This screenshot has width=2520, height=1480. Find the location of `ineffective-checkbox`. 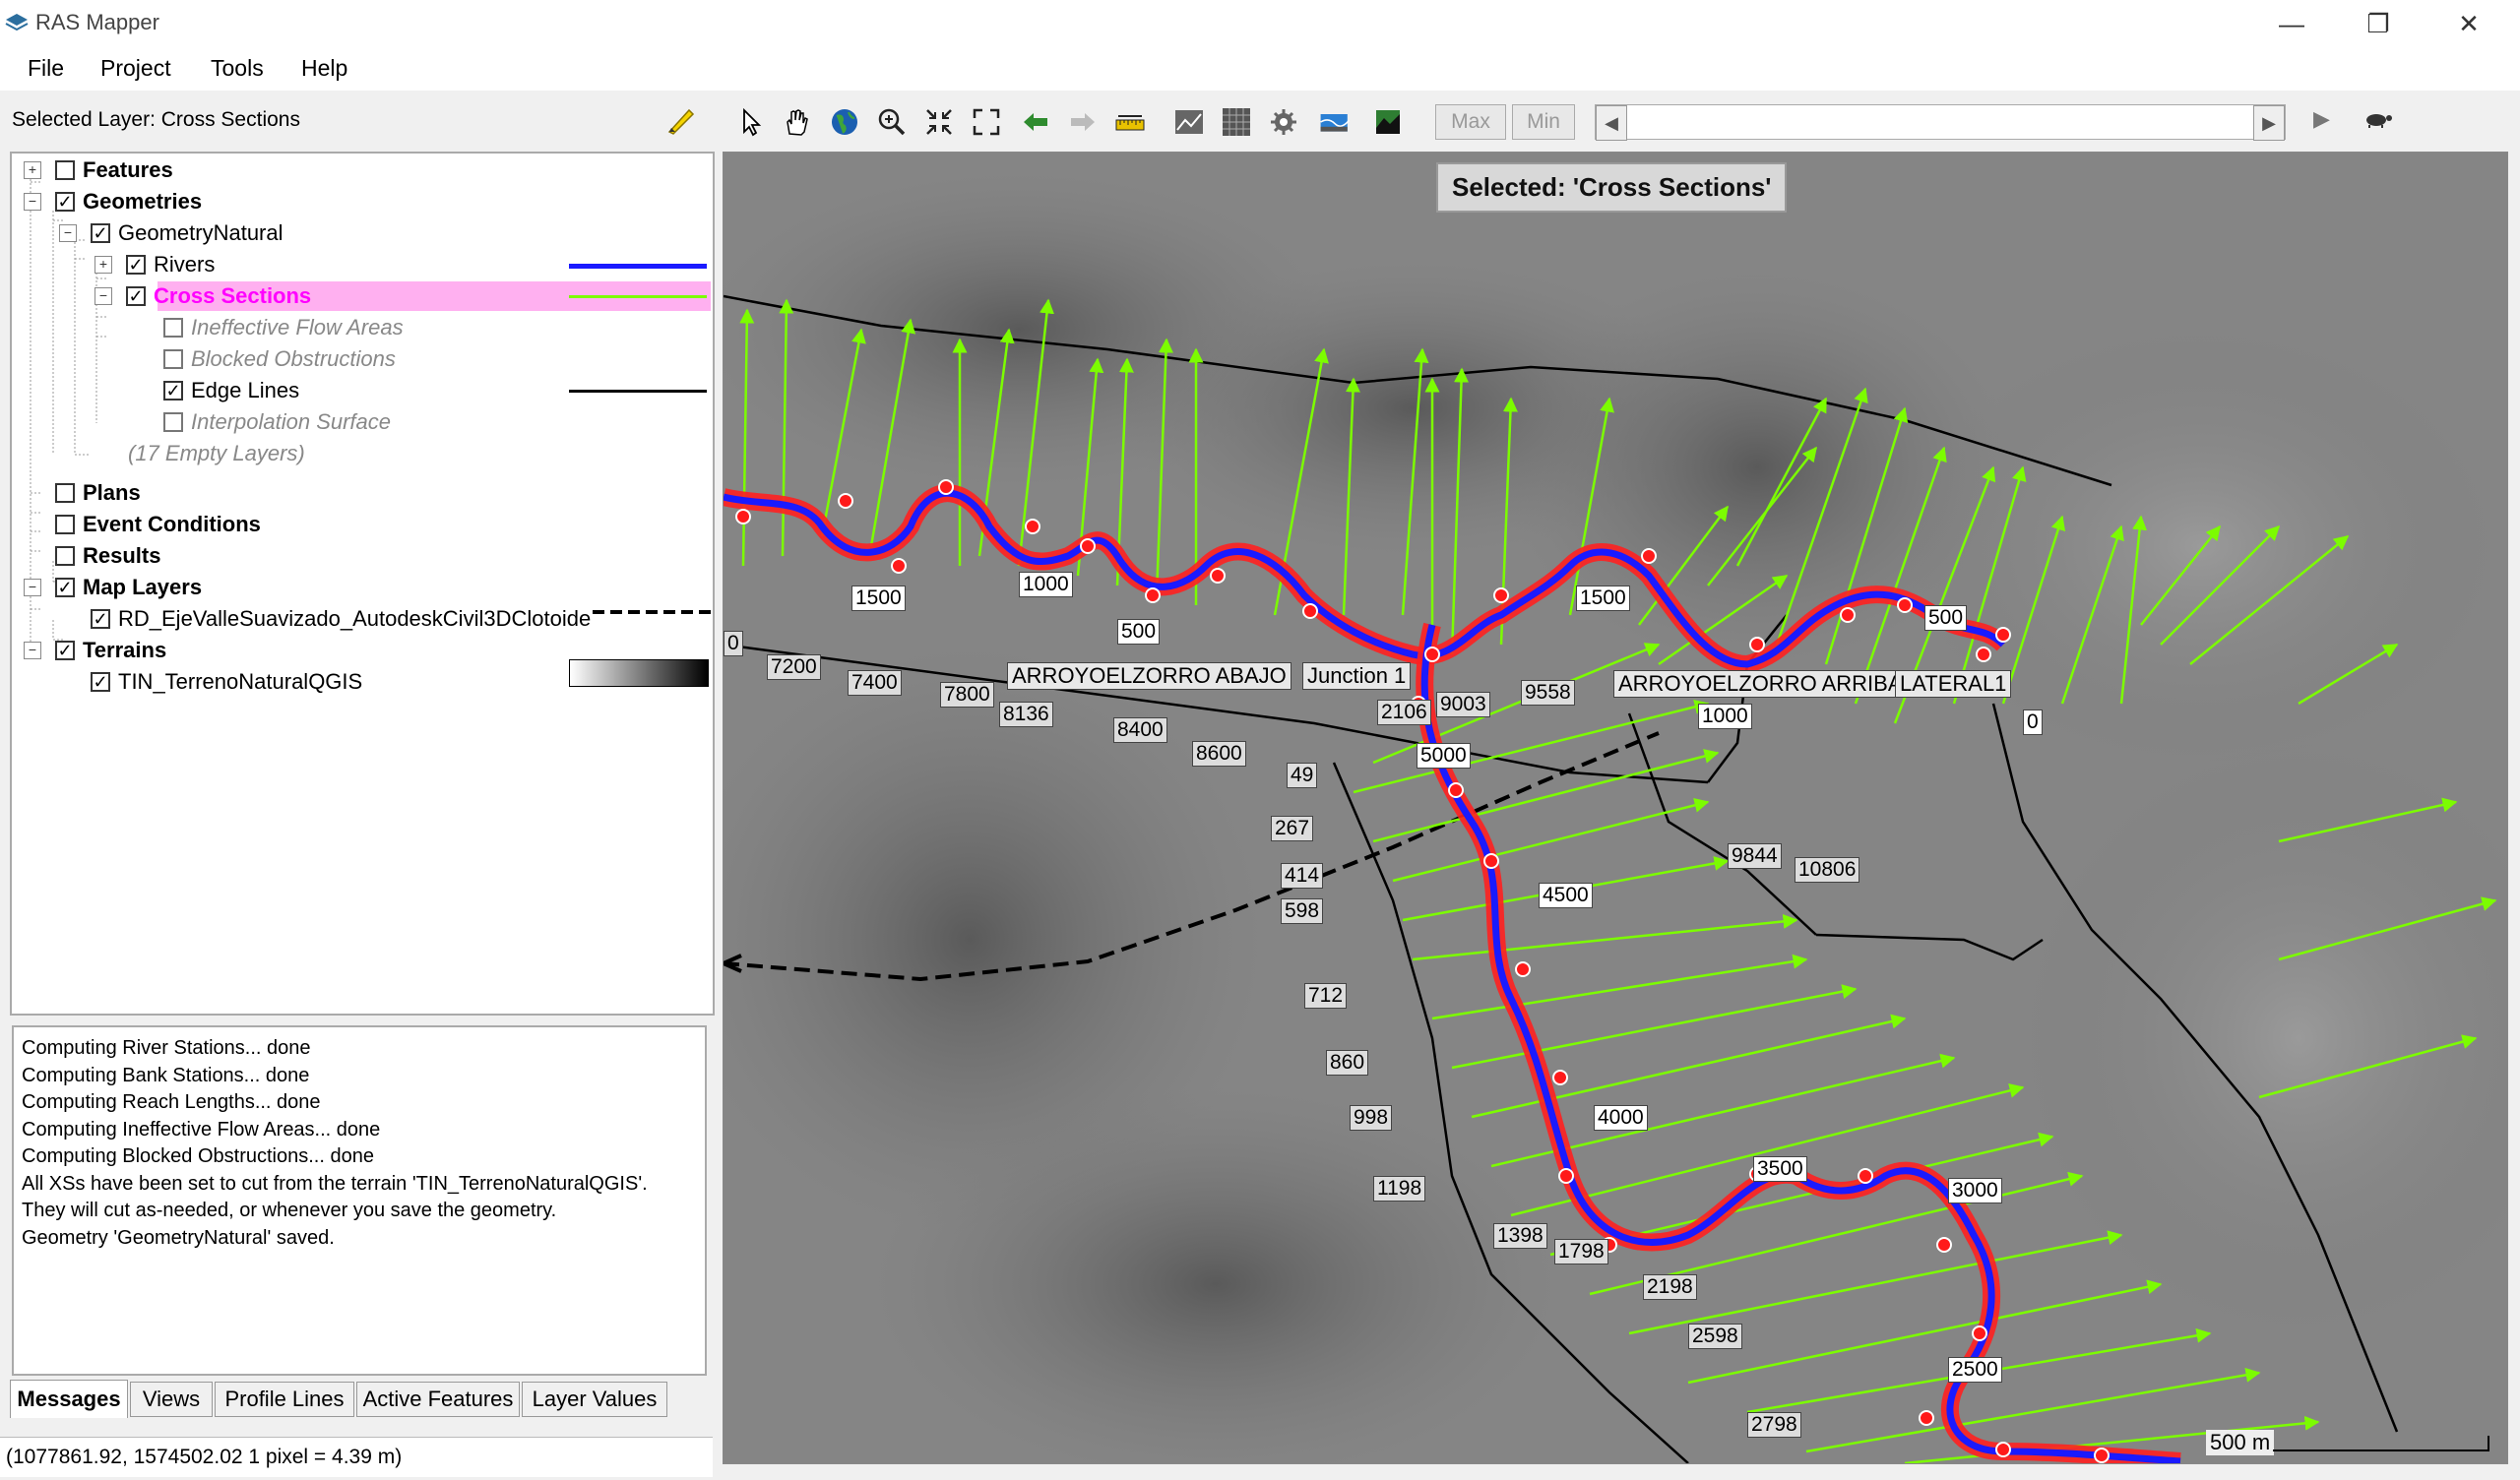

ineffective-checkbox is located at coordinates (173, 328).